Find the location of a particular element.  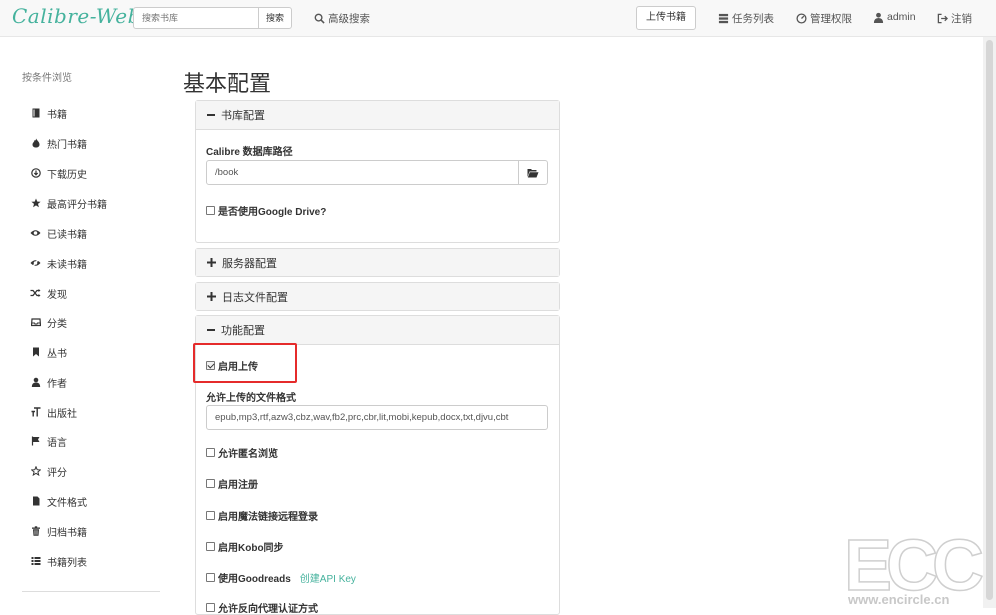

goodreads-row: 使用Goodreads 创建API Key is located at coordinates (281, 577).